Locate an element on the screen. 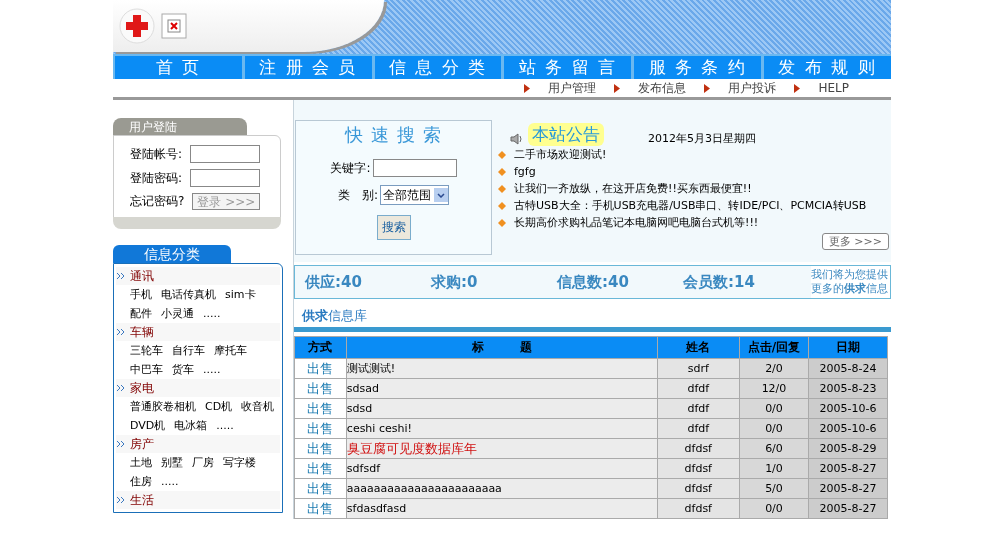 This screenshot has width=1002, height=543. subcategory-link: 住房 is located at coordinates (141, 481).